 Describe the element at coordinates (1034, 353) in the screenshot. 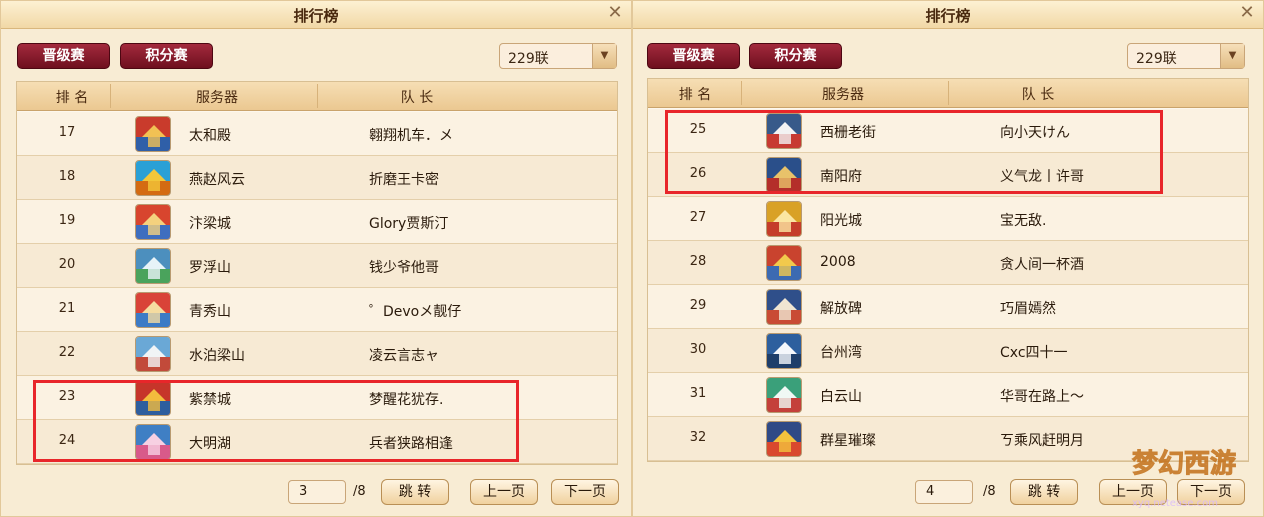

I see `captain-name: Cxc四十一` at that location.